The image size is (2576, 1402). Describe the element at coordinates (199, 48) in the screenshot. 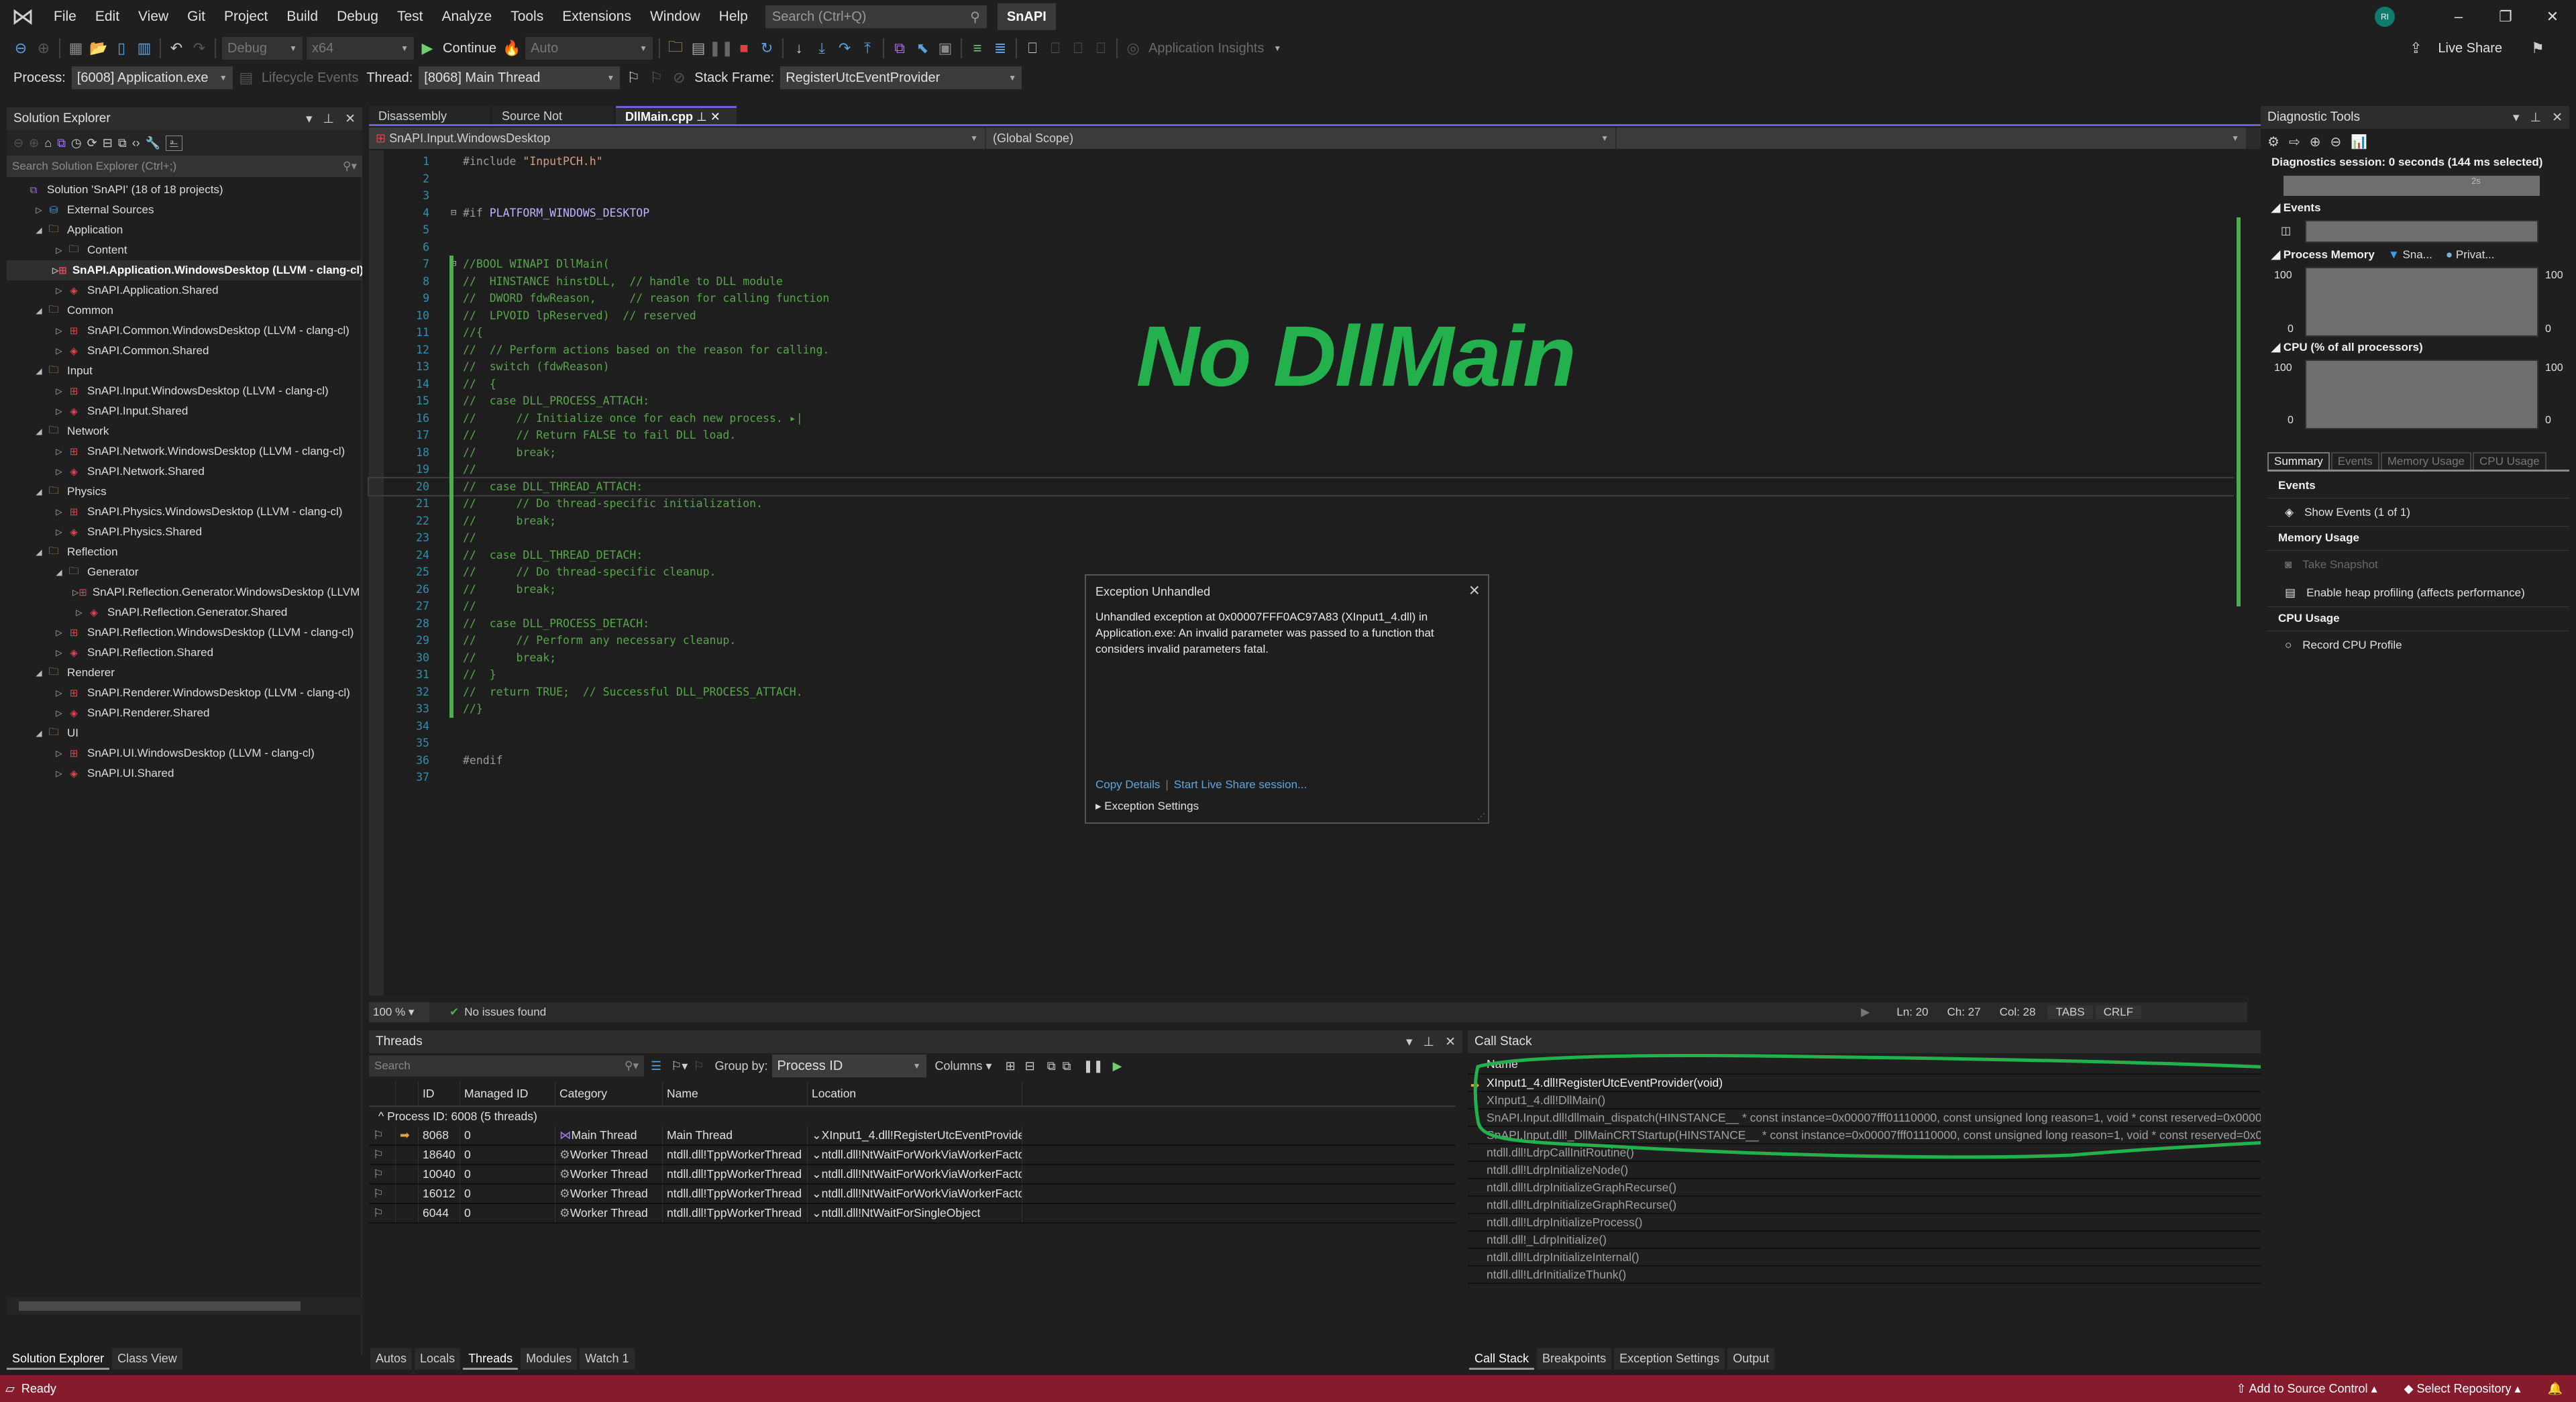

I see `redo-icon: ↷` at that location.